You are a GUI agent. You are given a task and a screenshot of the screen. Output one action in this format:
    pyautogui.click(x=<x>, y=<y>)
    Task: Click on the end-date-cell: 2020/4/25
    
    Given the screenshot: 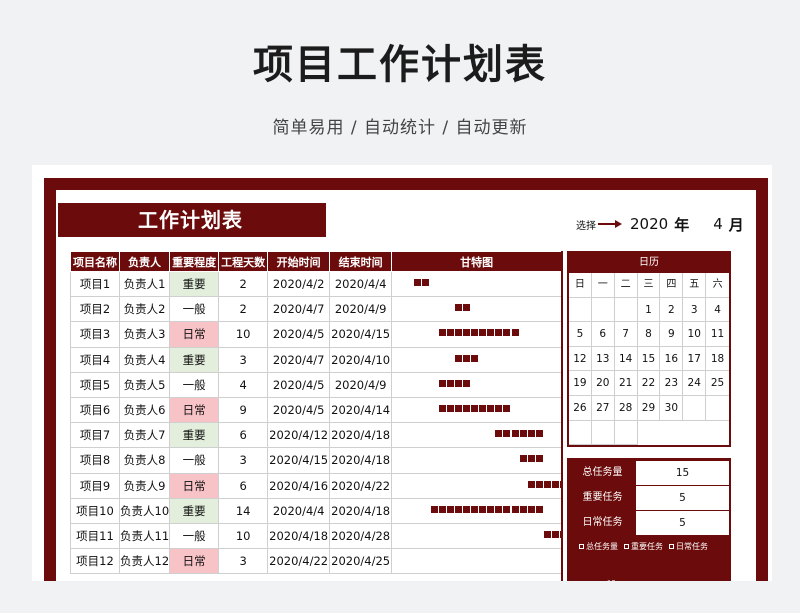 What is the action you would take?
    pyautogui.click(x=361, y=561)
    